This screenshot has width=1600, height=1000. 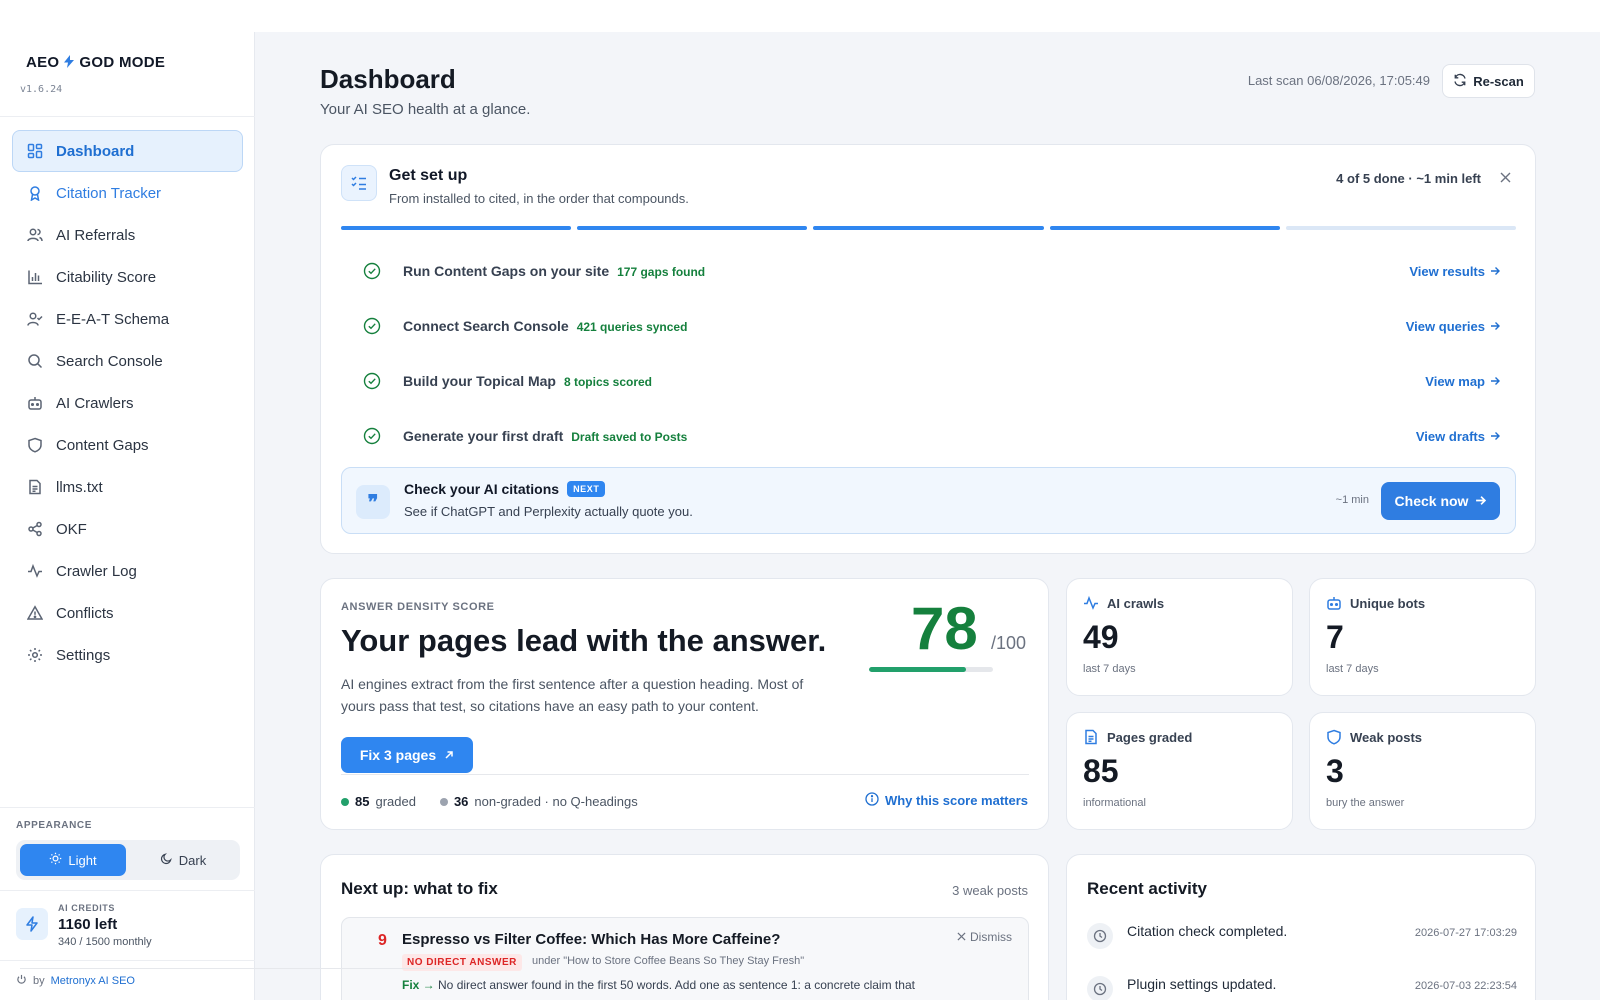 What do you see at coordinates (632, 327) in the screenshot?
I see `step-status: 421 queries synced` at bounding box center [632, 327].